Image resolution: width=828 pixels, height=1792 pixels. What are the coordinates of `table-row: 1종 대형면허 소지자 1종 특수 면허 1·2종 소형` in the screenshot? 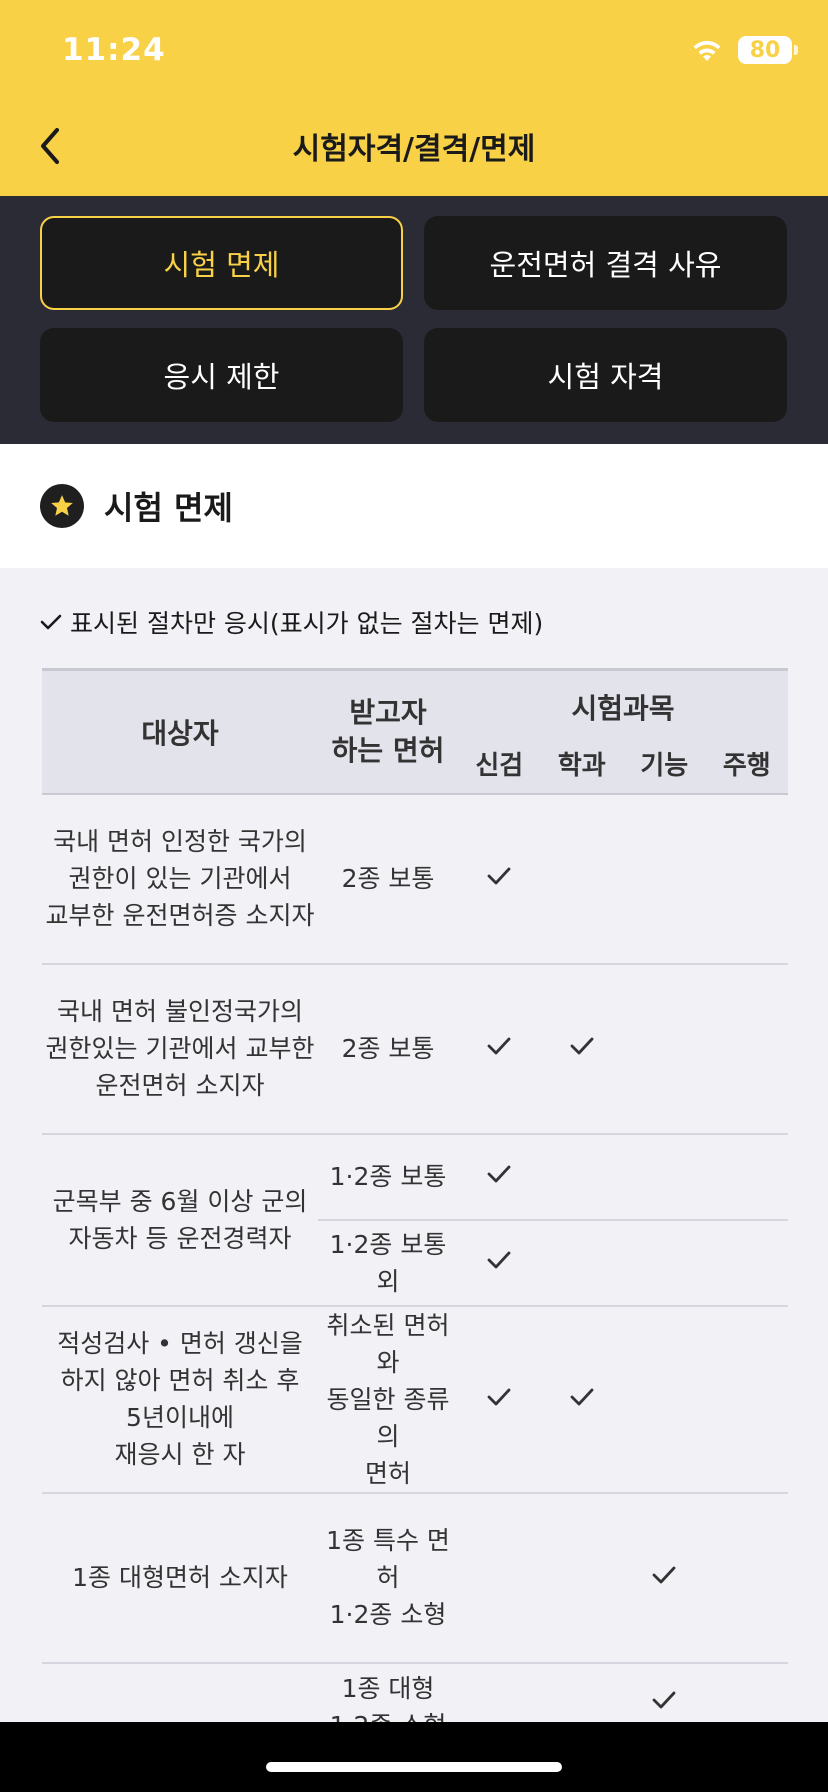 It's located at (415, 1578).